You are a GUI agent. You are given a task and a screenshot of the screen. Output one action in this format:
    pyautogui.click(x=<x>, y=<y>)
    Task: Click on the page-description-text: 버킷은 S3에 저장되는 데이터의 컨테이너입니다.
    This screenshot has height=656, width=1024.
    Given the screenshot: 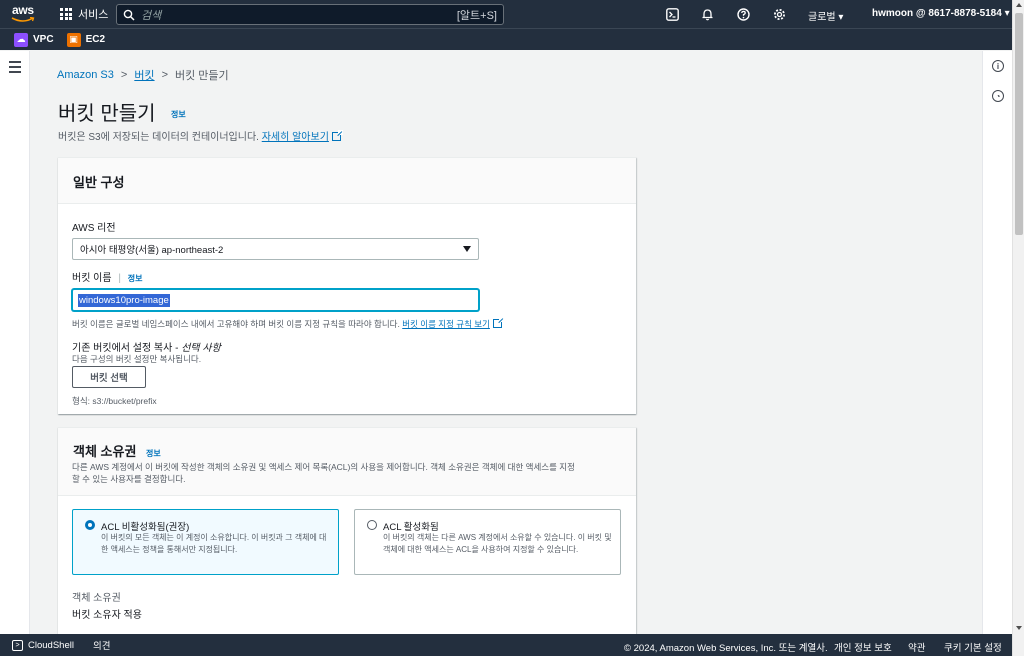 What is the action you would take?
    pyautogui.click(x=158, y=137)
    